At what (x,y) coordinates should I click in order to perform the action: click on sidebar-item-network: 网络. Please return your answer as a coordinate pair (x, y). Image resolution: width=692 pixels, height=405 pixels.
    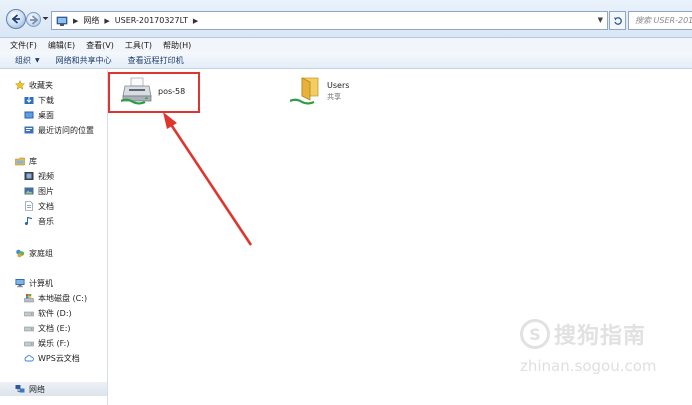
    Looking at the image, I should click on (53, 389).